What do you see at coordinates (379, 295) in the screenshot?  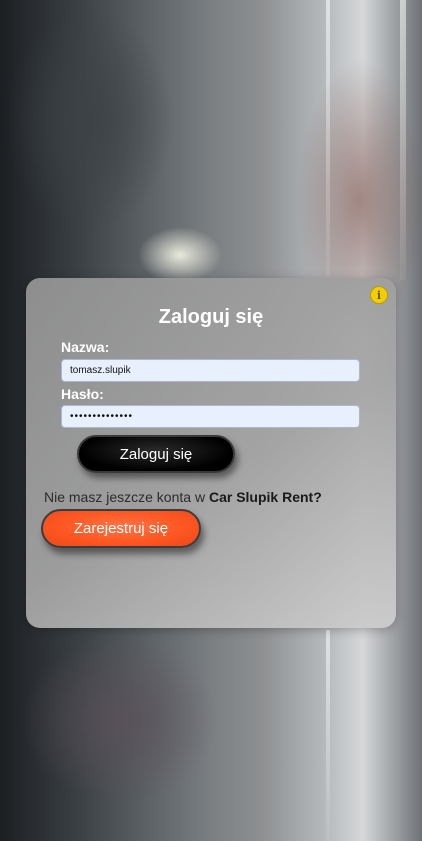 I see `info-icon: i` at bounding box center [379, 295].